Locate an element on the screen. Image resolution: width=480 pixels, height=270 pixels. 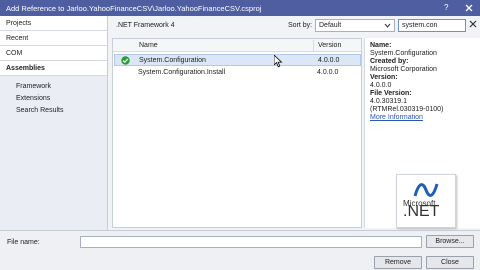
version-value: 4.0.0.0 is located at coordinates (381, 85).